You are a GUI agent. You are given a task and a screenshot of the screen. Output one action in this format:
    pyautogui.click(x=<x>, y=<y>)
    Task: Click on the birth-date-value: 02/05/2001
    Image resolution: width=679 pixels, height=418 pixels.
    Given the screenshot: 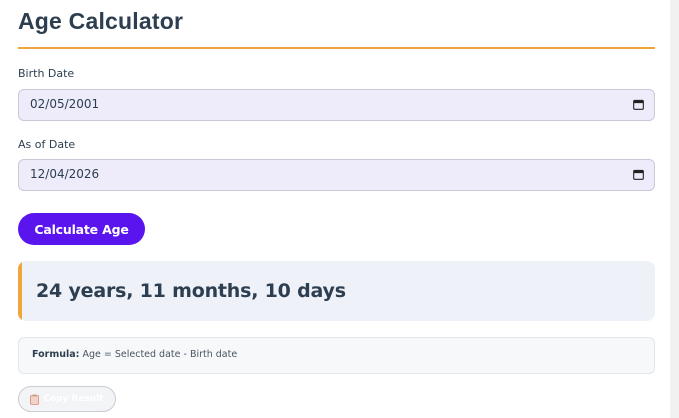 What is the action you would take?
    pyautogui.click(x=65, y=104)
    